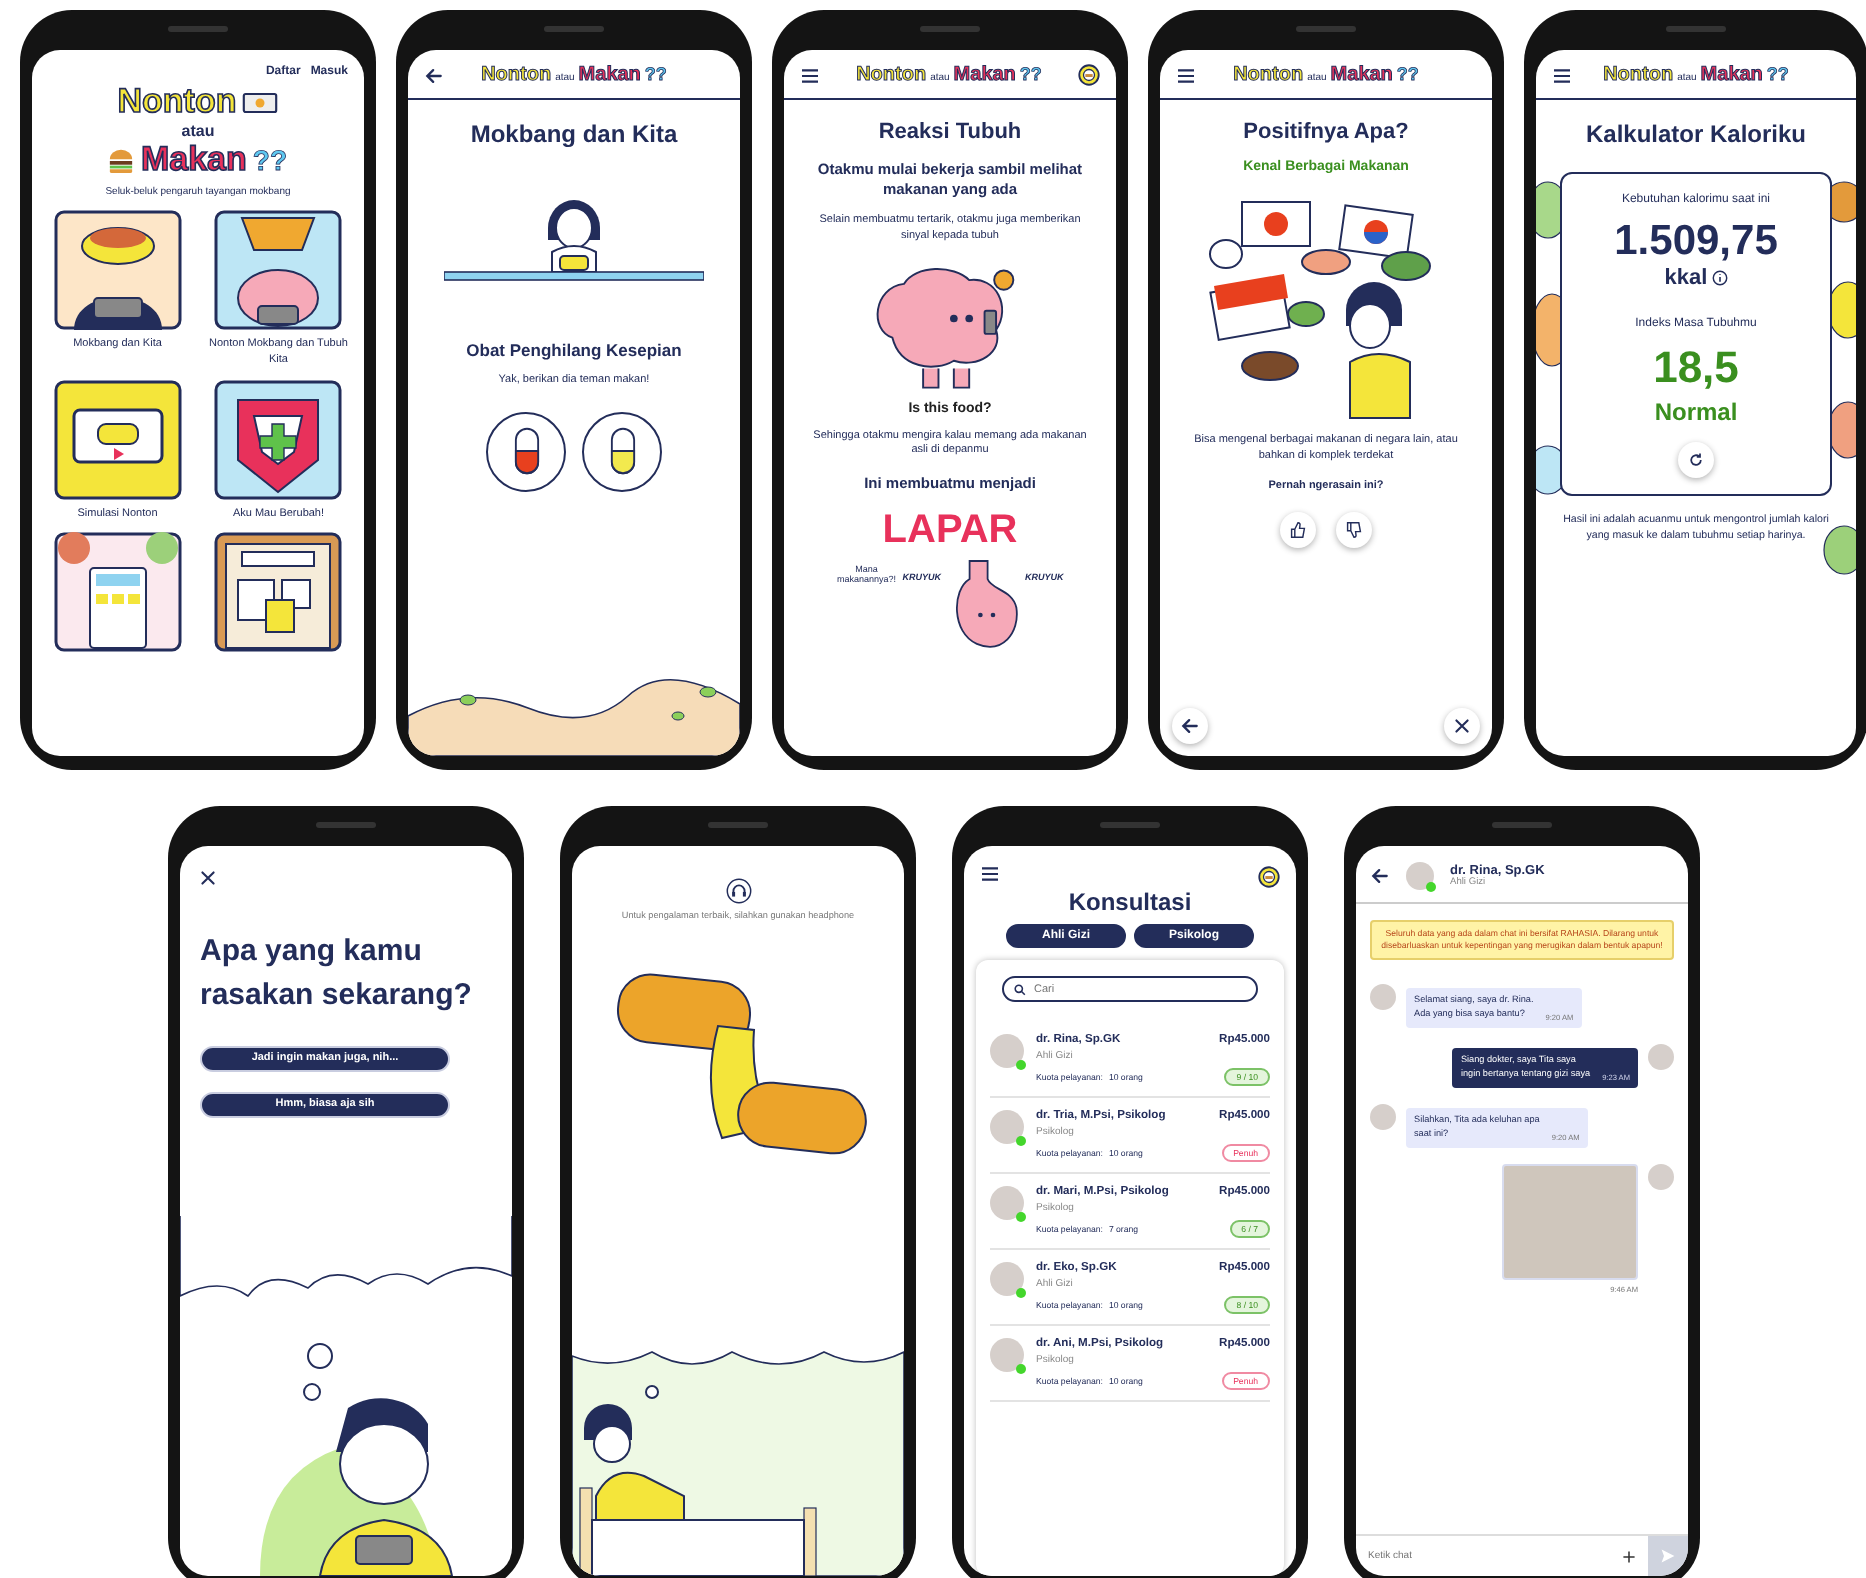  What do you see at coordinates (278, 591) in the screenshot?
I see `notes-board-drawing` at bounding box center [278, 591].